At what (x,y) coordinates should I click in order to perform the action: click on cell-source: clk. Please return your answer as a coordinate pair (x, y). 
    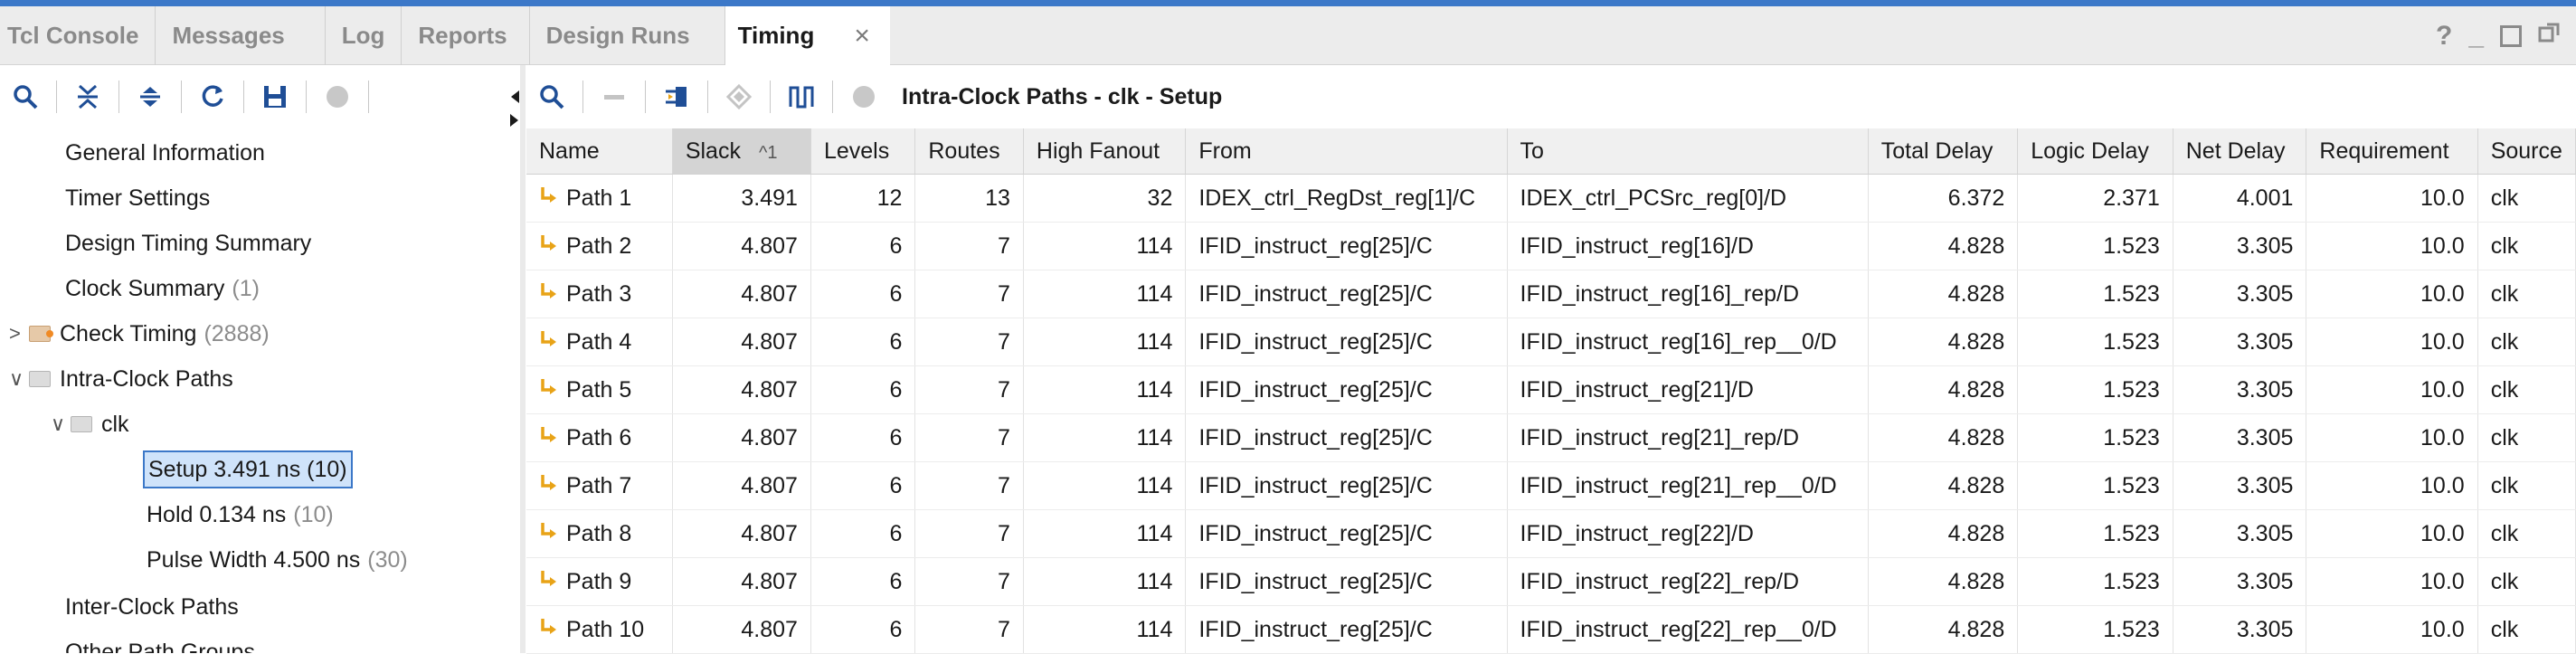
    Looking at the image, I should click on (2526, 437).